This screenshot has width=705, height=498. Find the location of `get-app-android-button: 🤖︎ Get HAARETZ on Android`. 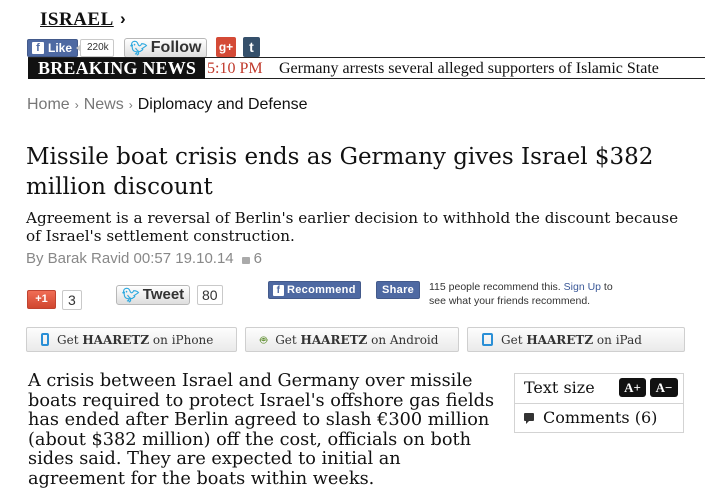

get-app-android-button: 🤖︎ Get HAARETZ on Android is located at coordinates (352, 339).